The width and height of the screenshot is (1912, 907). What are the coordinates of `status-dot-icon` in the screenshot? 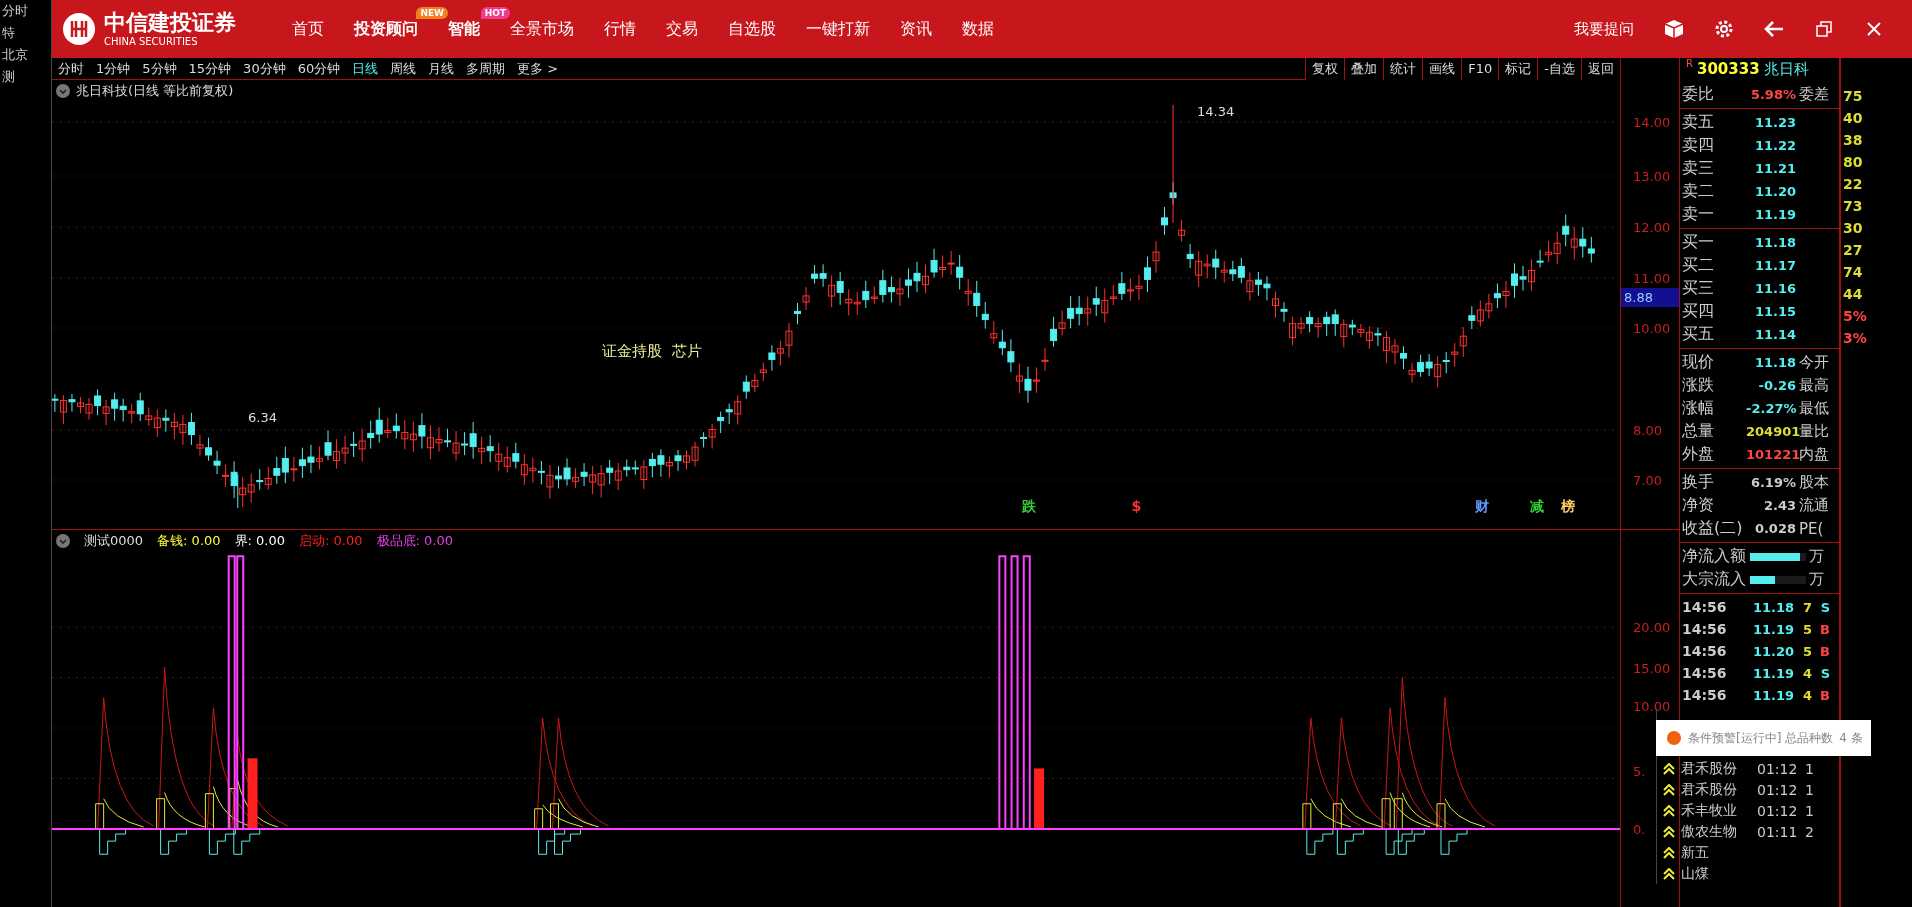 It's located at (1674, 738).